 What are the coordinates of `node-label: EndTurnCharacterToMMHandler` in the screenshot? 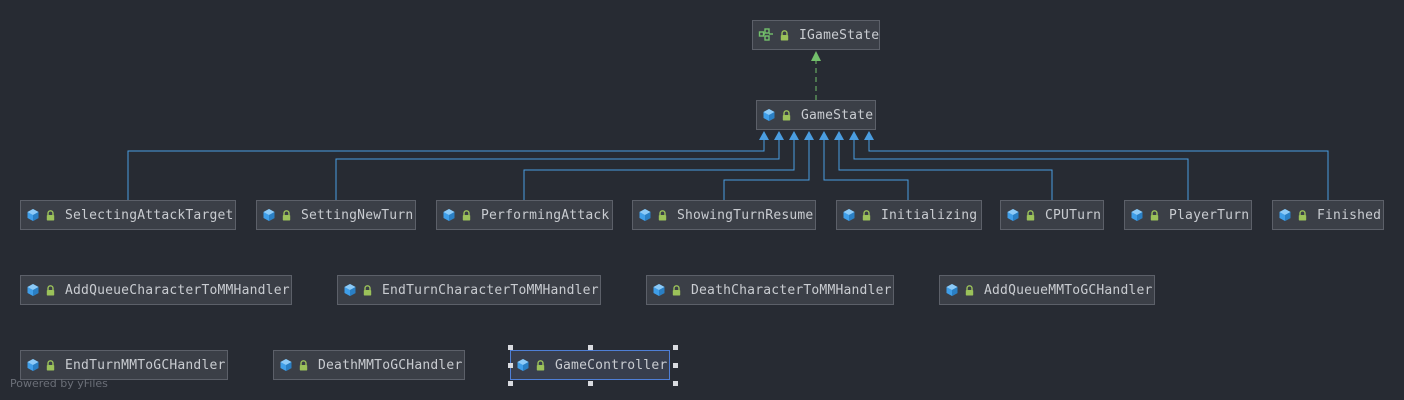 It's located at (490, 290).